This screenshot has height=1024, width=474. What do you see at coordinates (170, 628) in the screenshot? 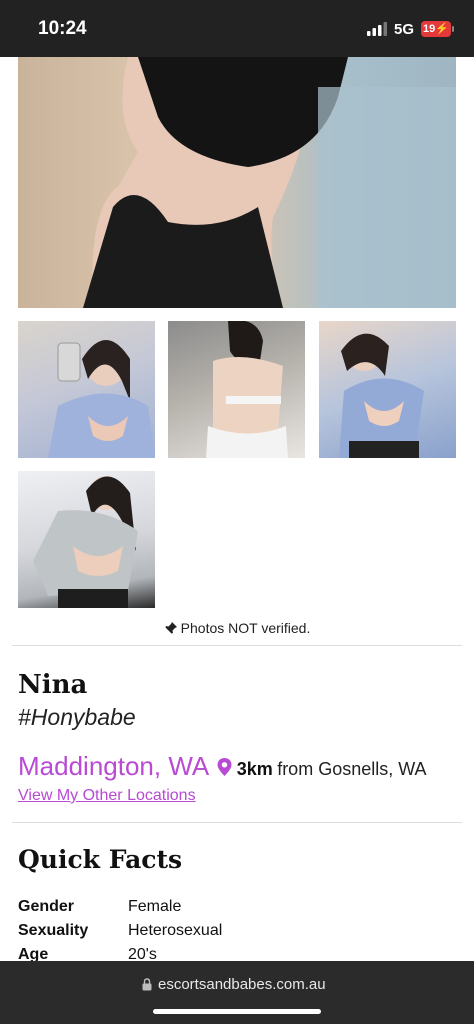
I see `pushpin-icon` at bounding box center [170, 628].